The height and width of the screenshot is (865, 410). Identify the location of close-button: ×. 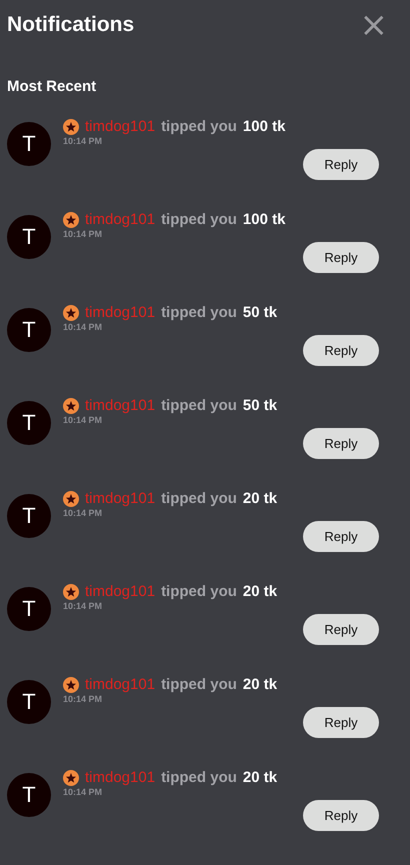
(374, 25).